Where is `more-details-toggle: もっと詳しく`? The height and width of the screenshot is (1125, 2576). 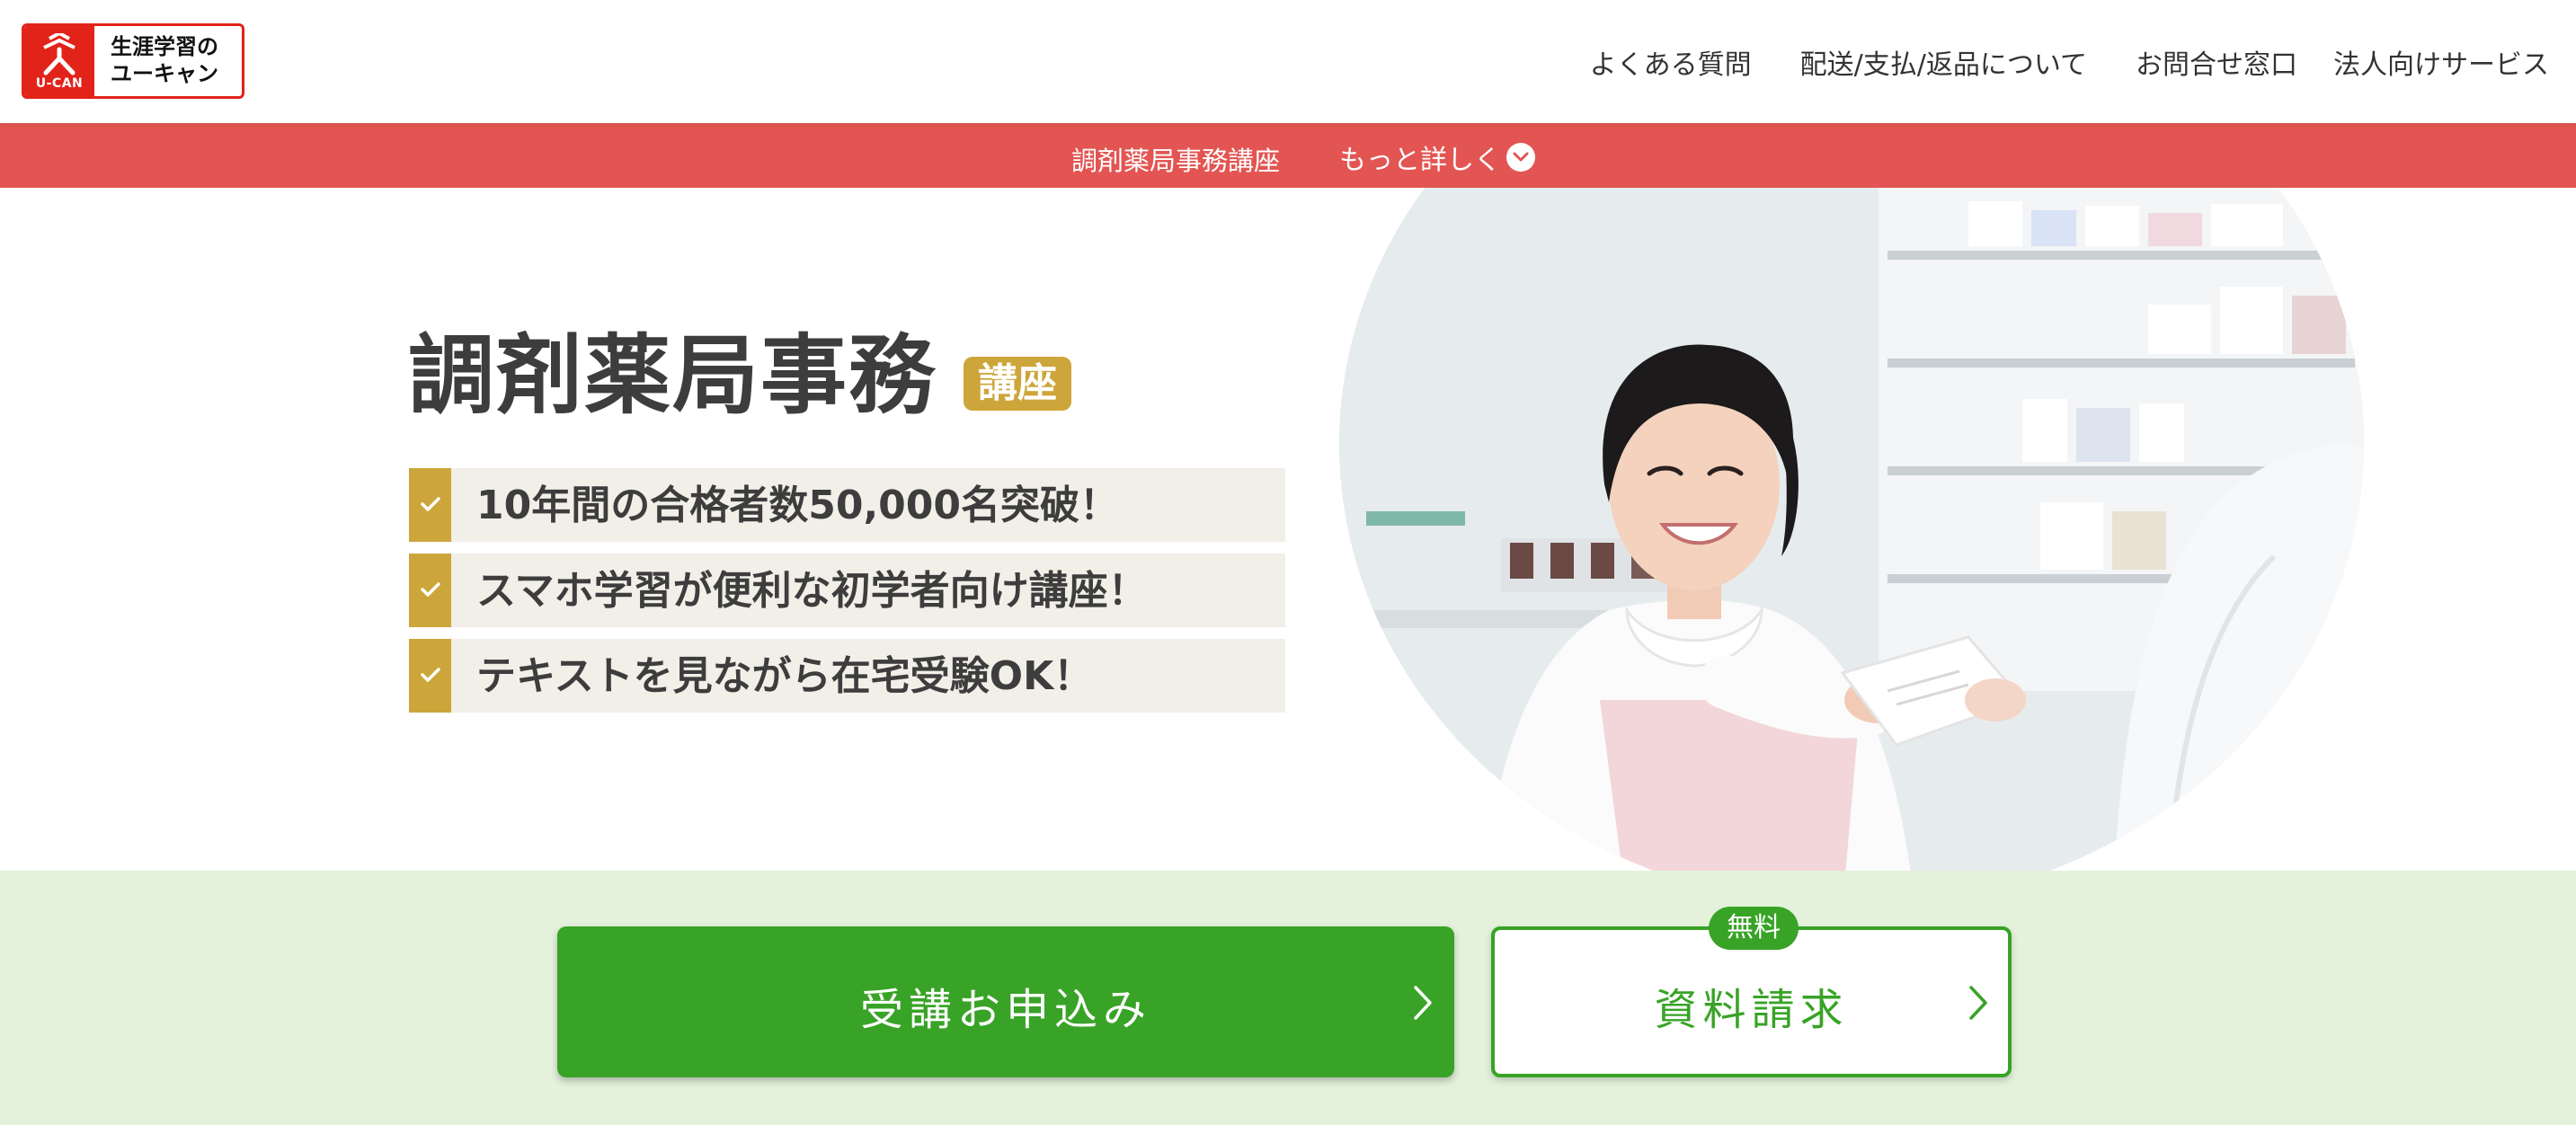 more-details-toggle: もっと詳しく is located at coordinates (1437, 157).